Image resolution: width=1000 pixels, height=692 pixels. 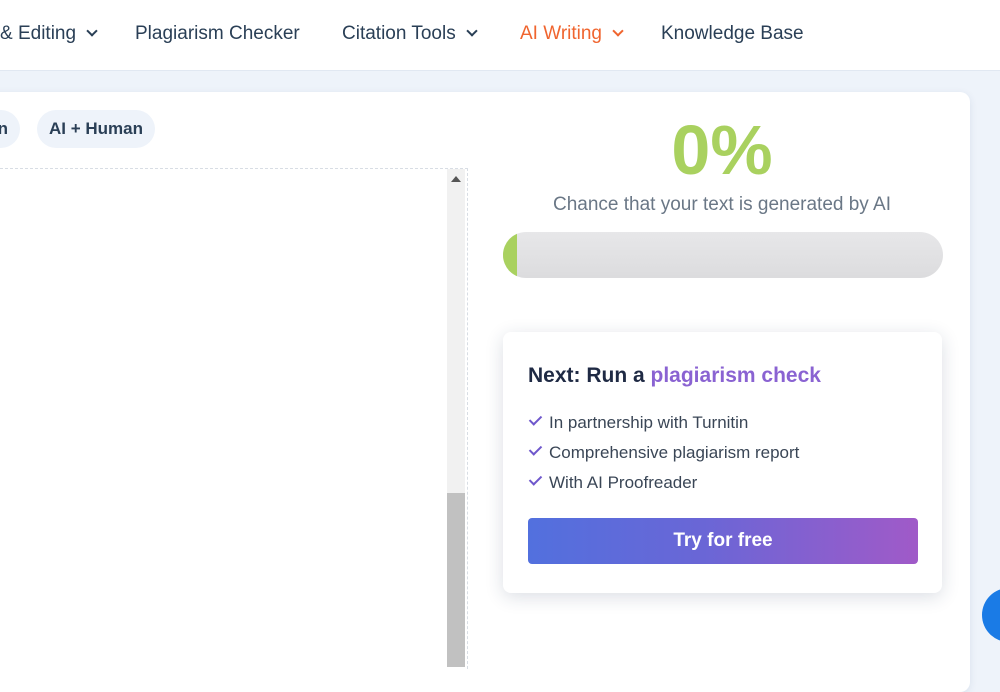 I want to click on nav-item-knowledge-base: Knowledge Base, so click(x=732, y=34).